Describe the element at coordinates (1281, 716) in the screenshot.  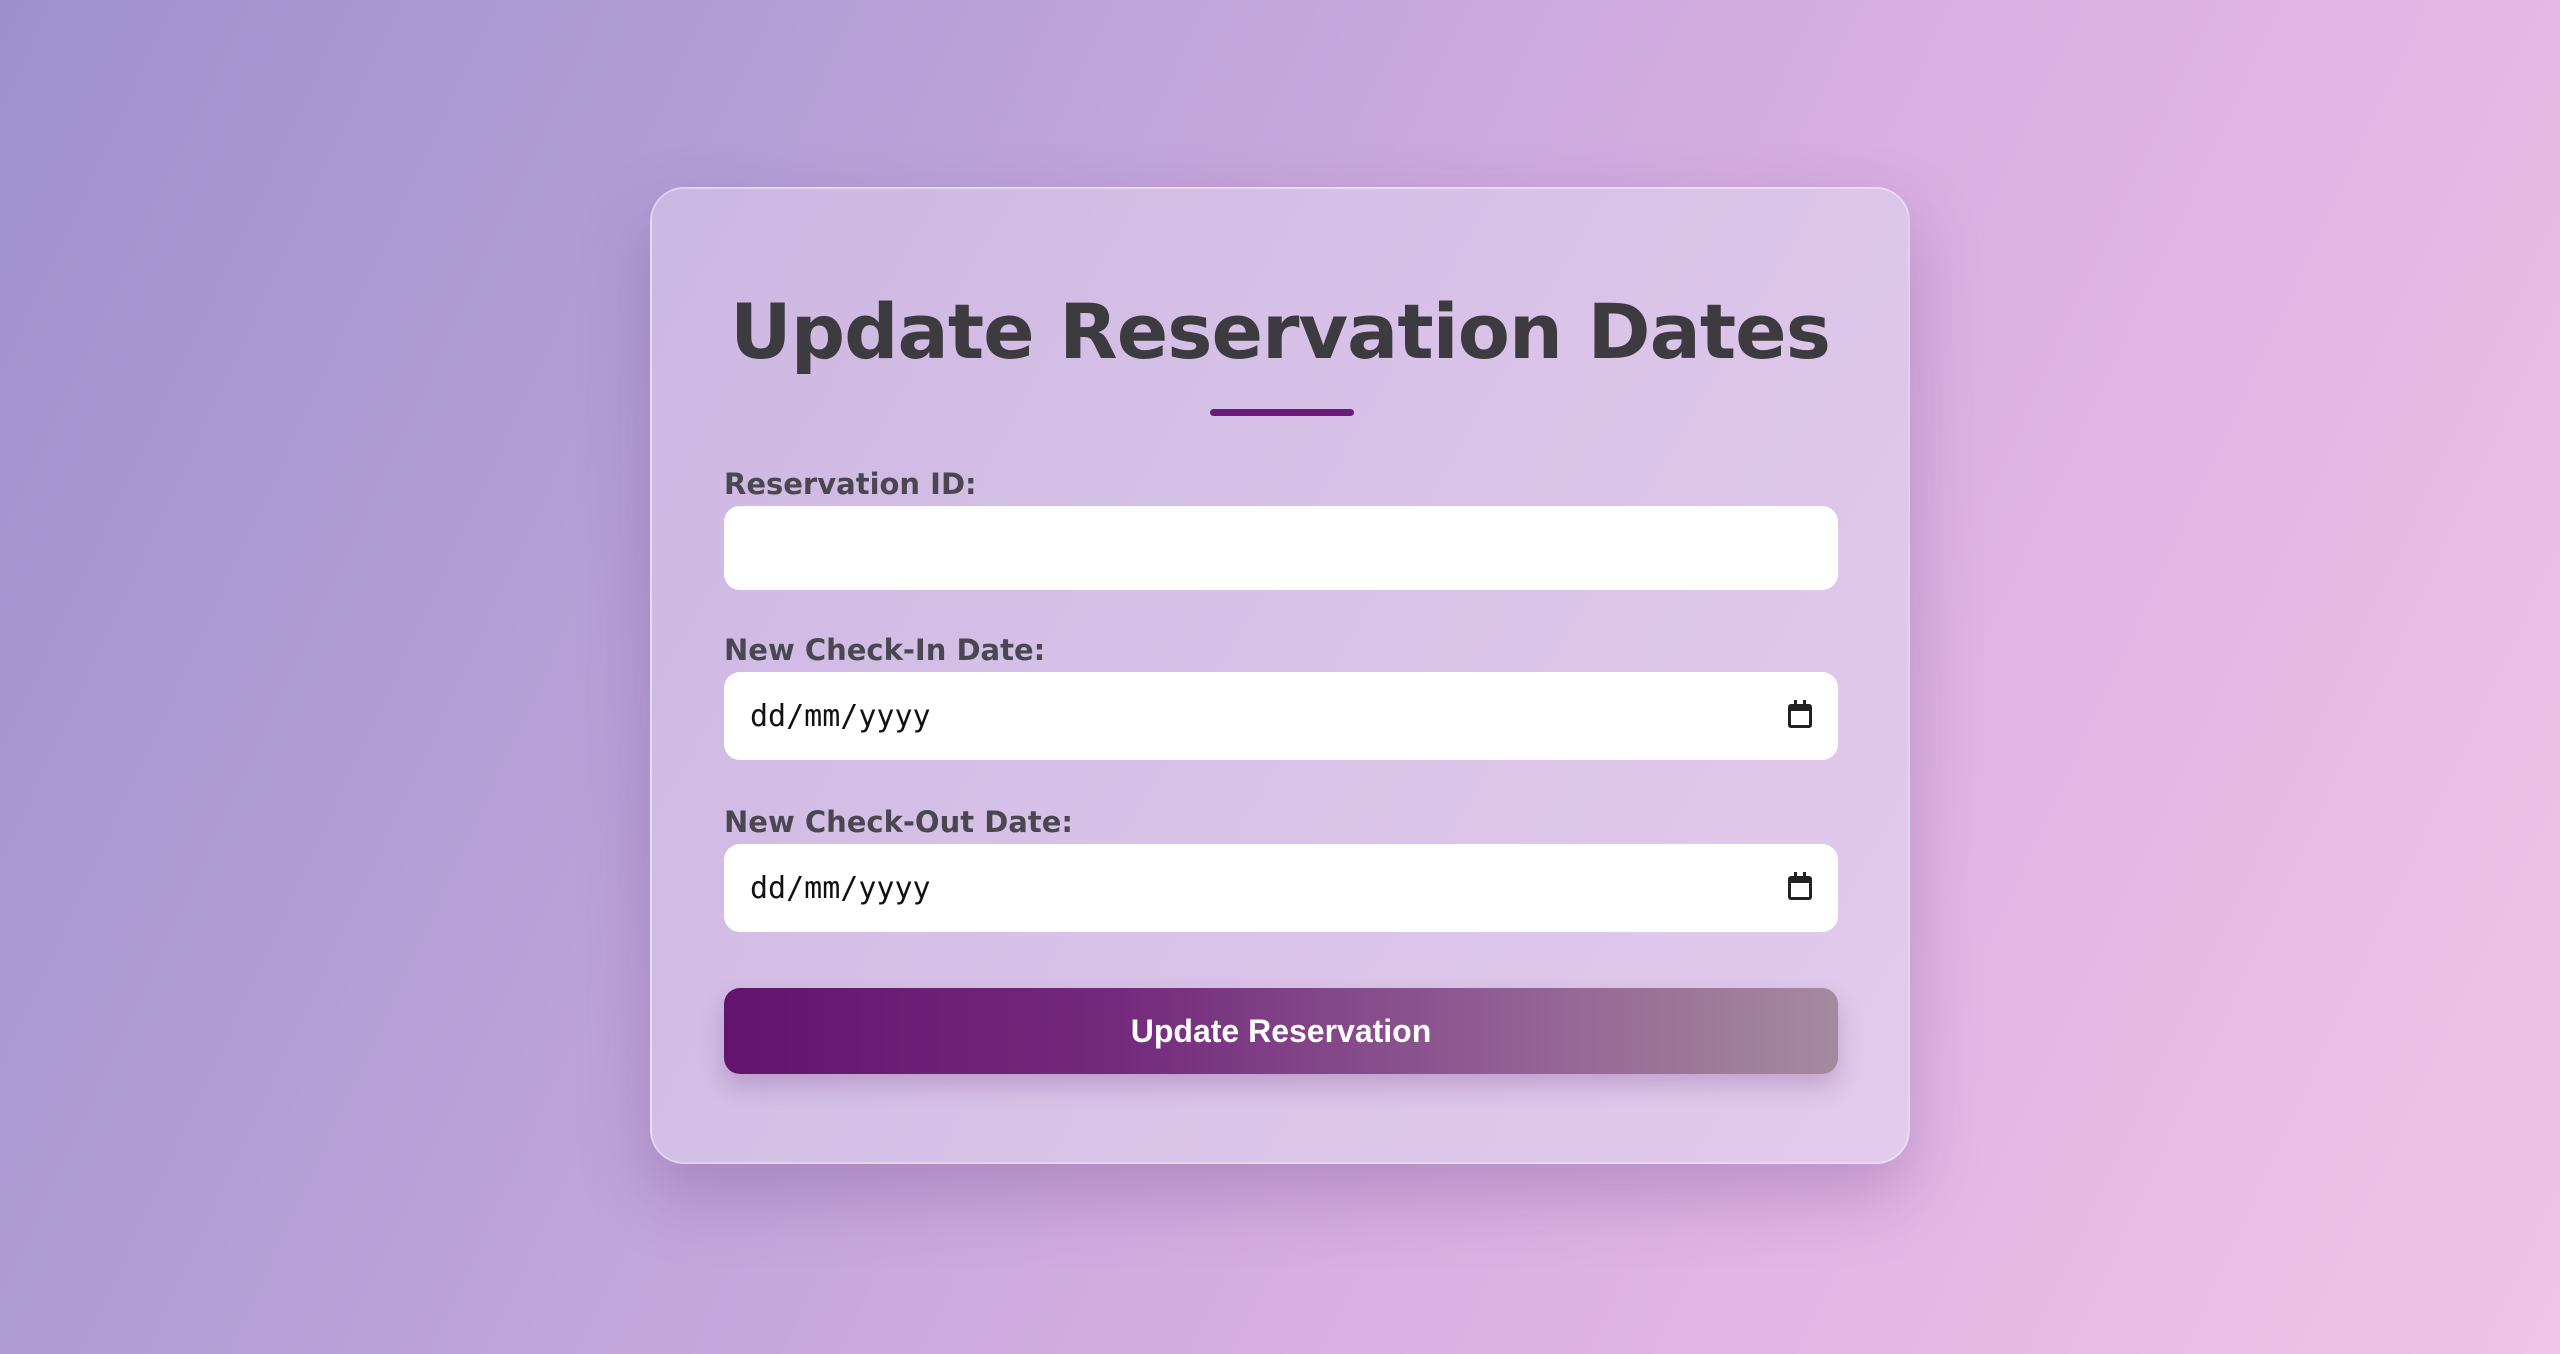
I see `check-in-date-input: dd/mm/yyyy` at that location.